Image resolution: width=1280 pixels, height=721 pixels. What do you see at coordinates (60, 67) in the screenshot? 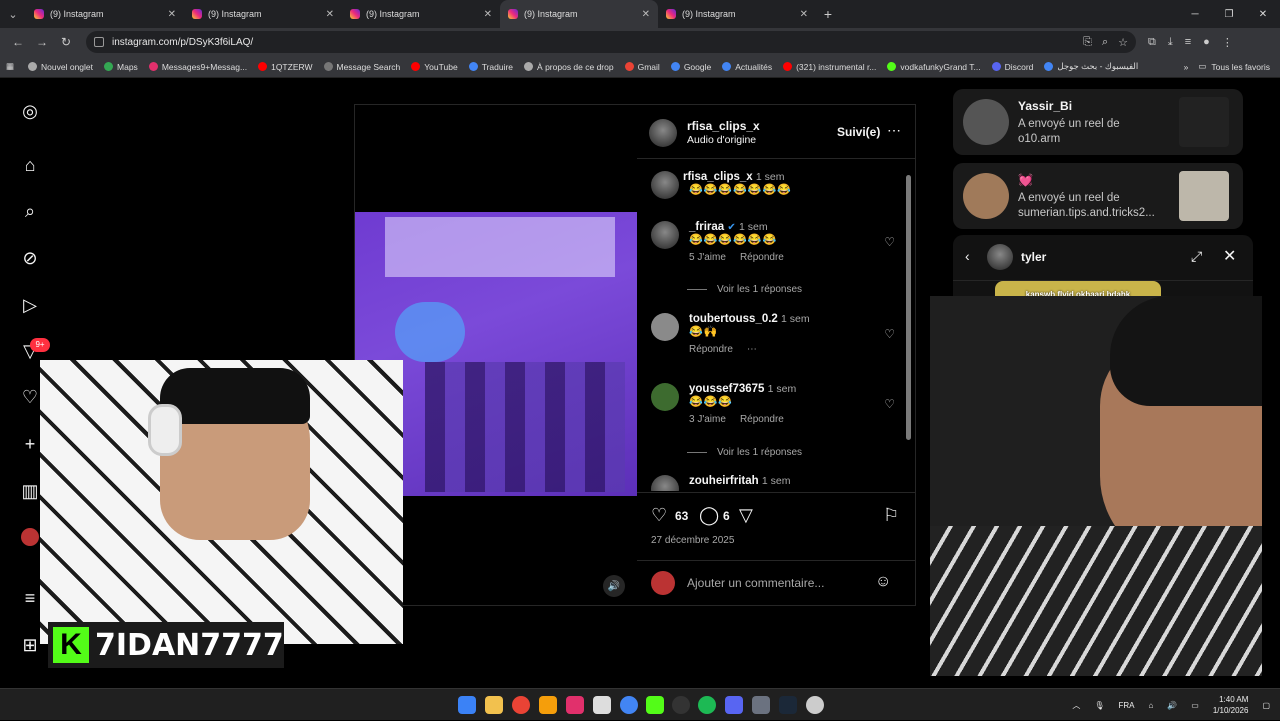
I see `bookmark: Nouvel onglet` at bounding box center [60, 67].